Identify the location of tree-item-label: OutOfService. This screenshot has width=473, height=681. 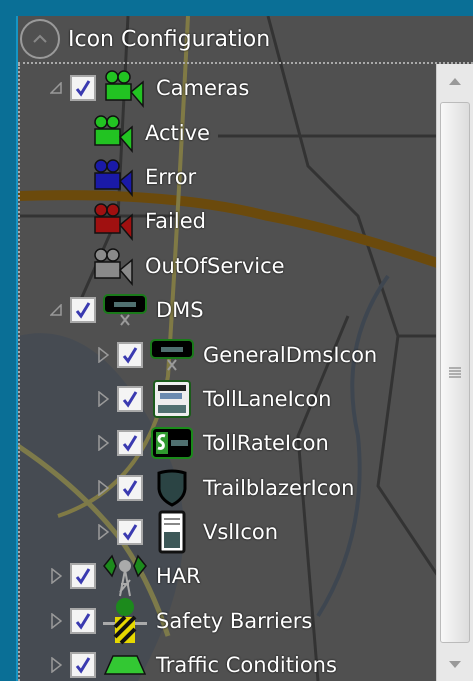
(215, 266).